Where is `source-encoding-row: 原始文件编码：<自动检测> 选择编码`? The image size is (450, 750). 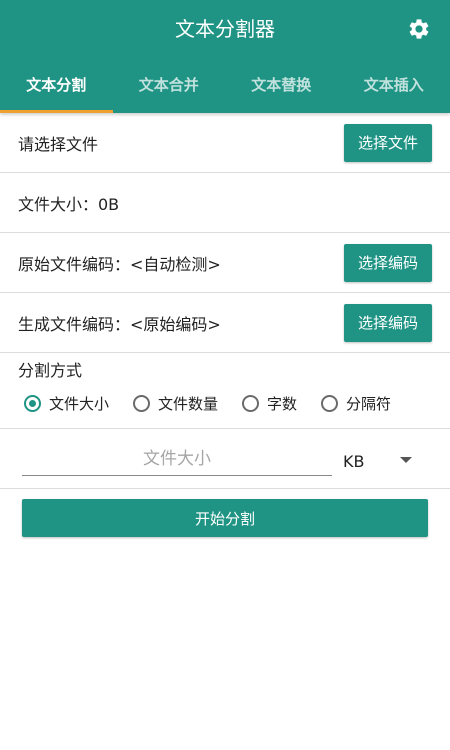
source-encoding-row: 原始文件编码：<自动检测> 选择编码 is located at coordinates (225, 263).